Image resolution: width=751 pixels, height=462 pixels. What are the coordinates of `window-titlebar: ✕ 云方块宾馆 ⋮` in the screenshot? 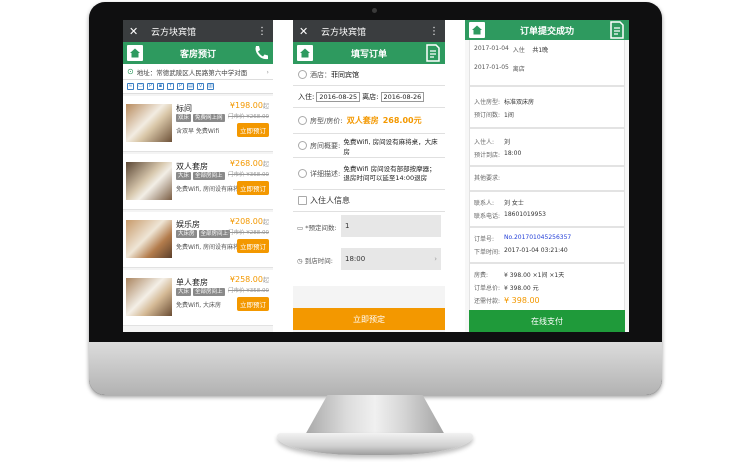 It's located at (198, 31).